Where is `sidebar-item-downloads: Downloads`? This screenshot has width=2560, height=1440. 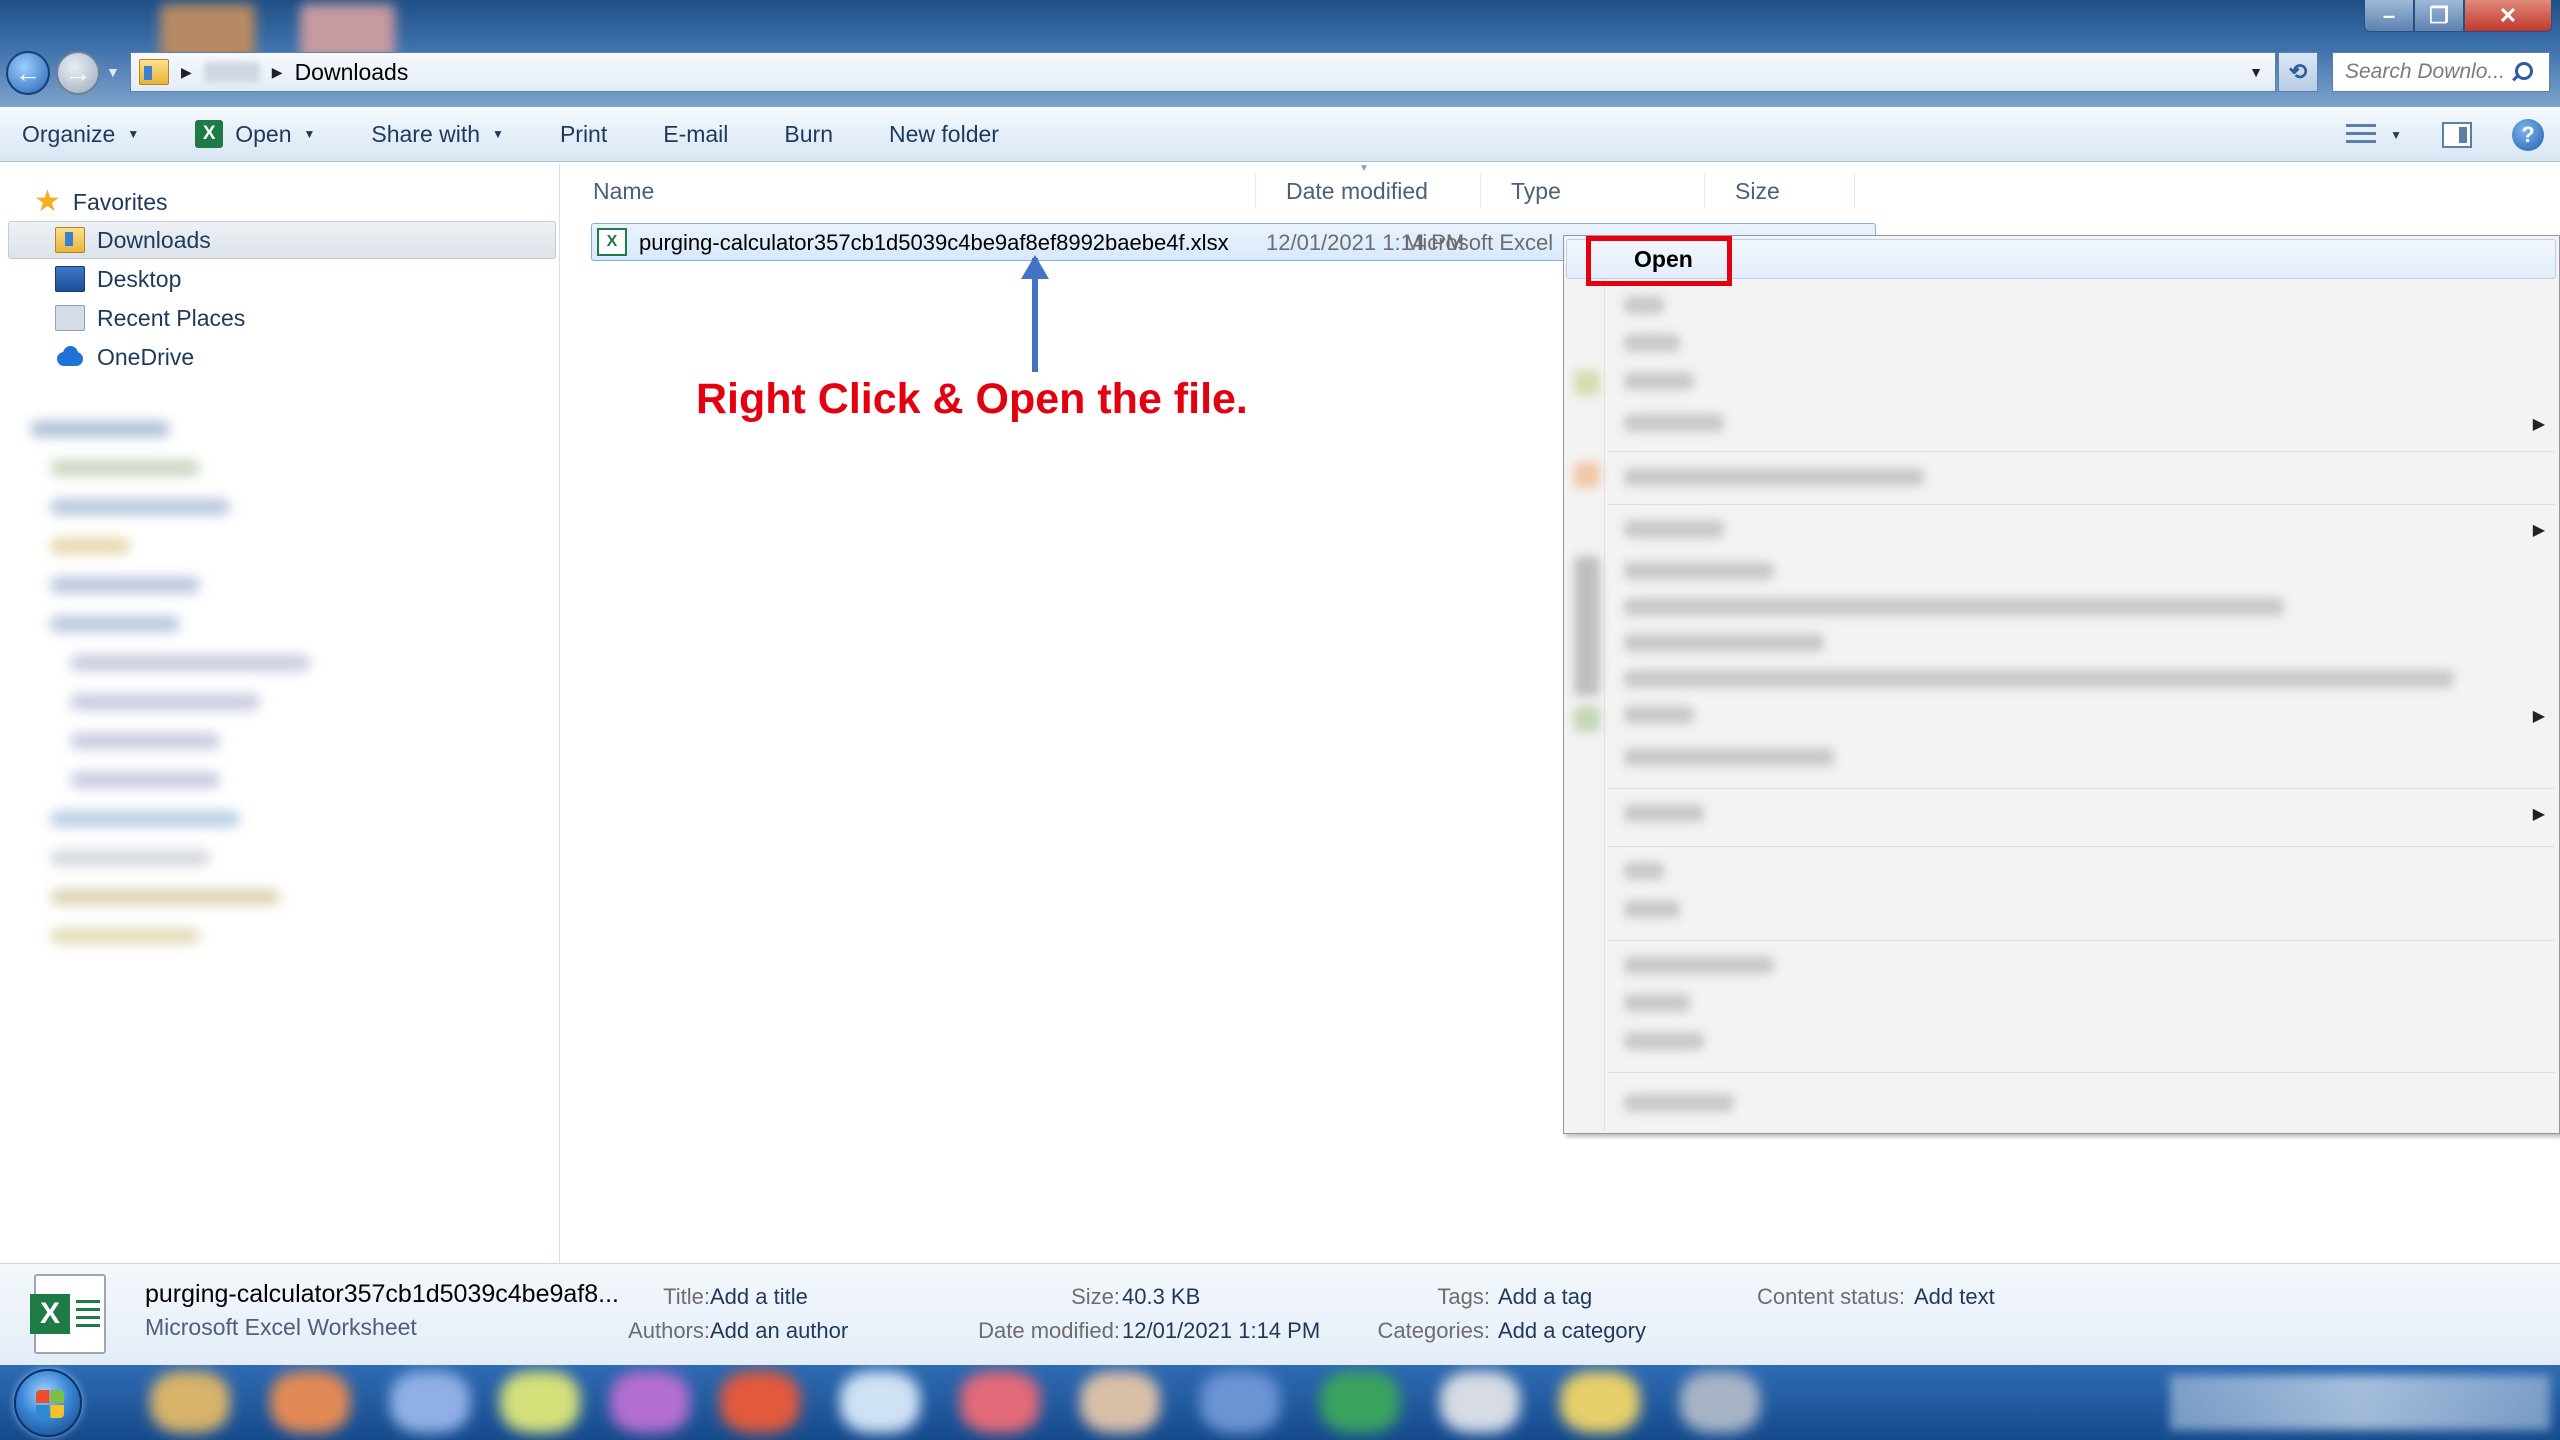
sidebar-item-downloads: Downloads is located at coordinates (282, 240).